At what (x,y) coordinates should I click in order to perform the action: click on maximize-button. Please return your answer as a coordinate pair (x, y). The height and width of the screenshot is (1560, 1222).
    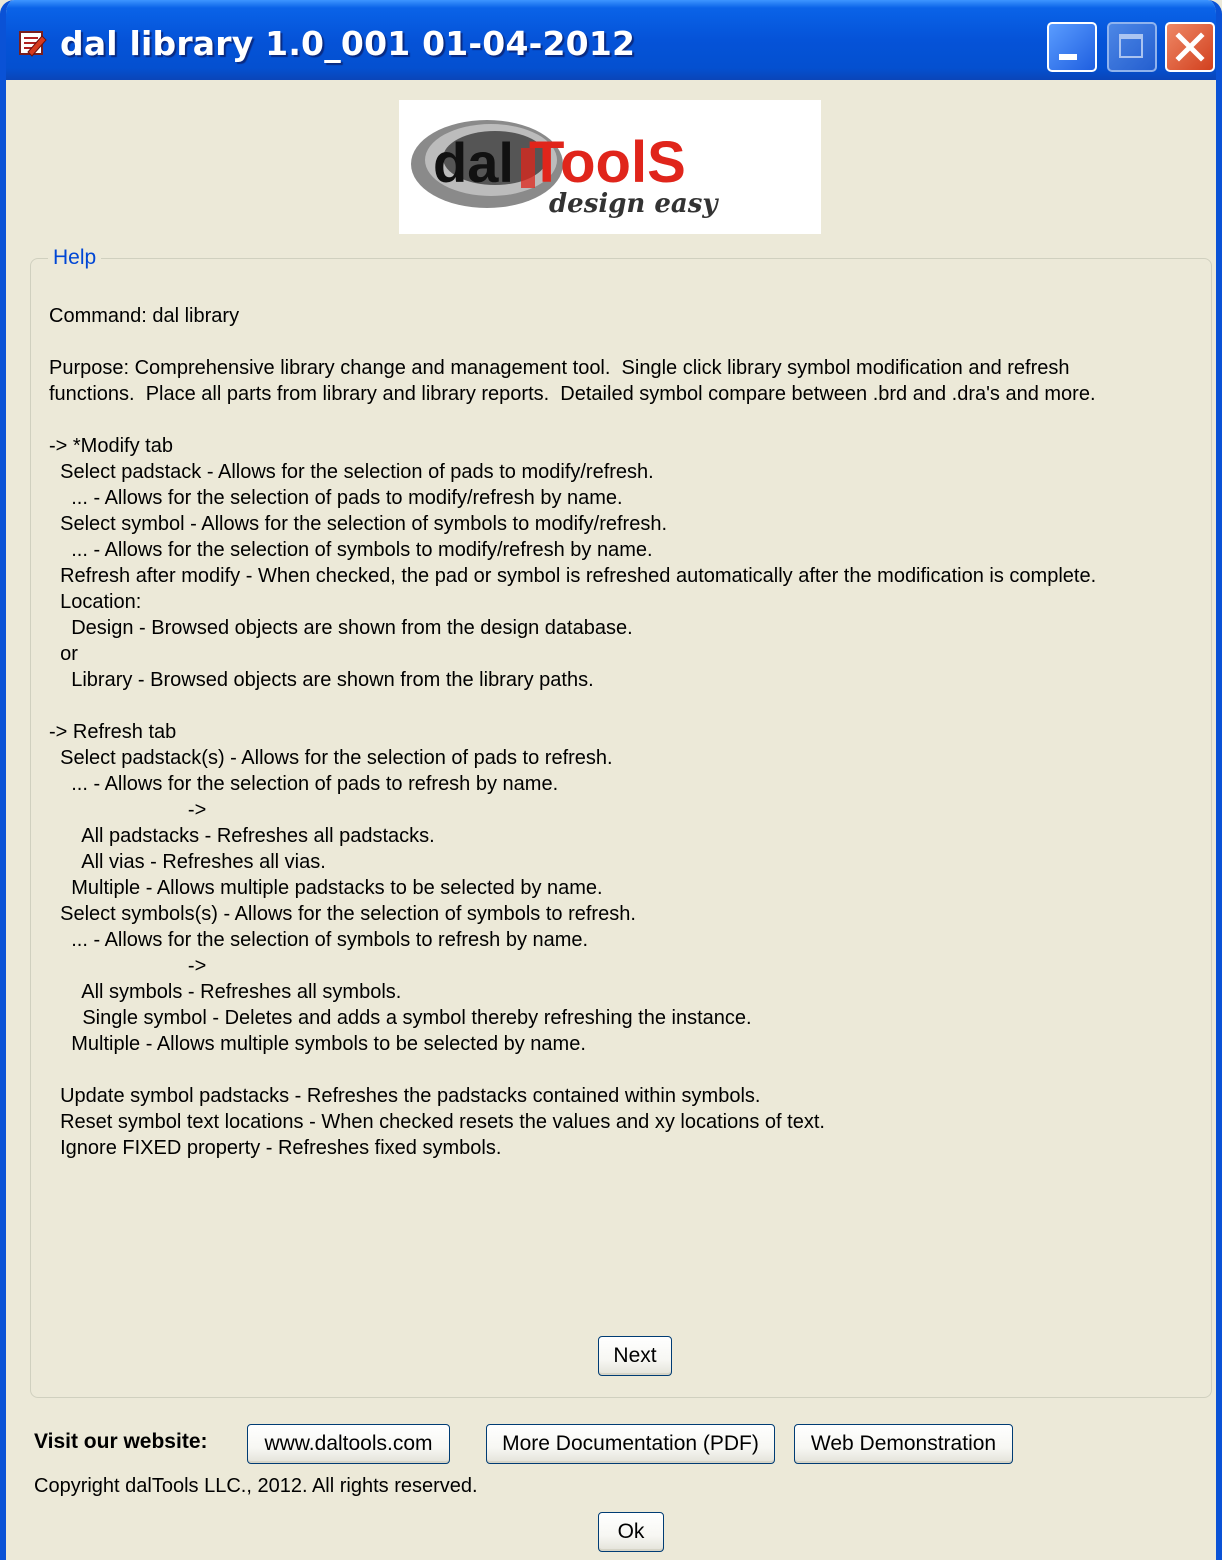
    Looking at the image, I should click on (1132, 47).